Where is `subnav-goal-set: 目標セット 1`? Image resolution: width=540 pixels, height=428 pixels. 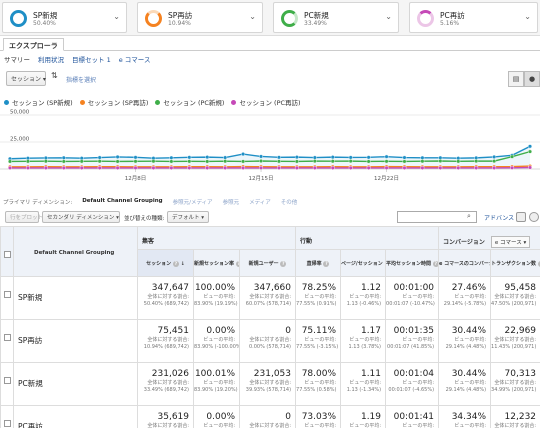
subnav-goal-set: 目標セット 1 is located at coordinates (91, 59).